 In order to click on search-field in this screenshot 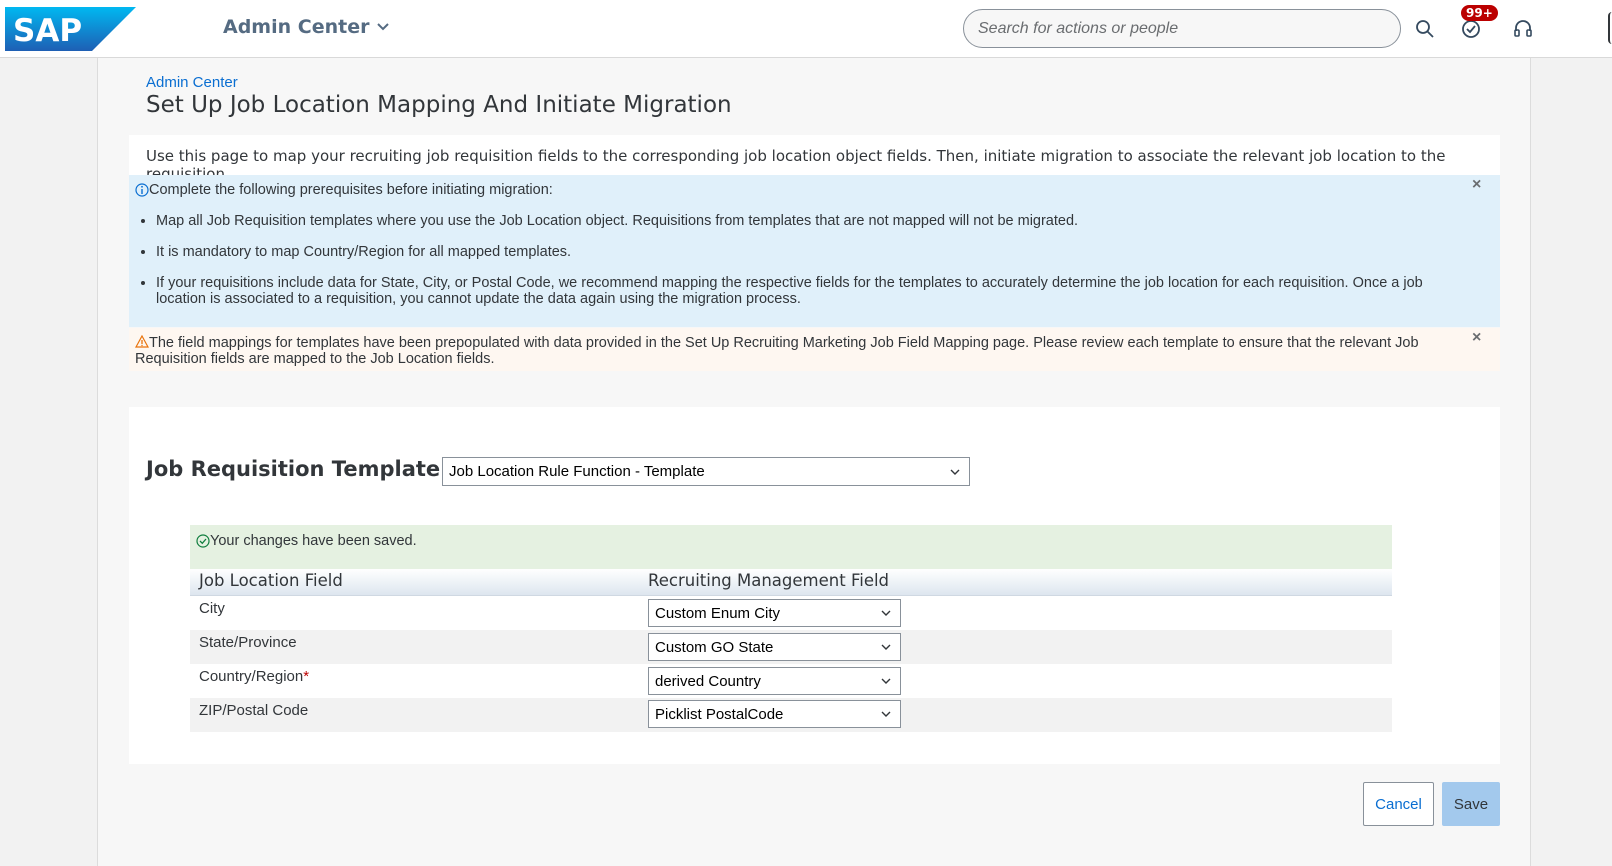, I will do `click(1182, 28)`.